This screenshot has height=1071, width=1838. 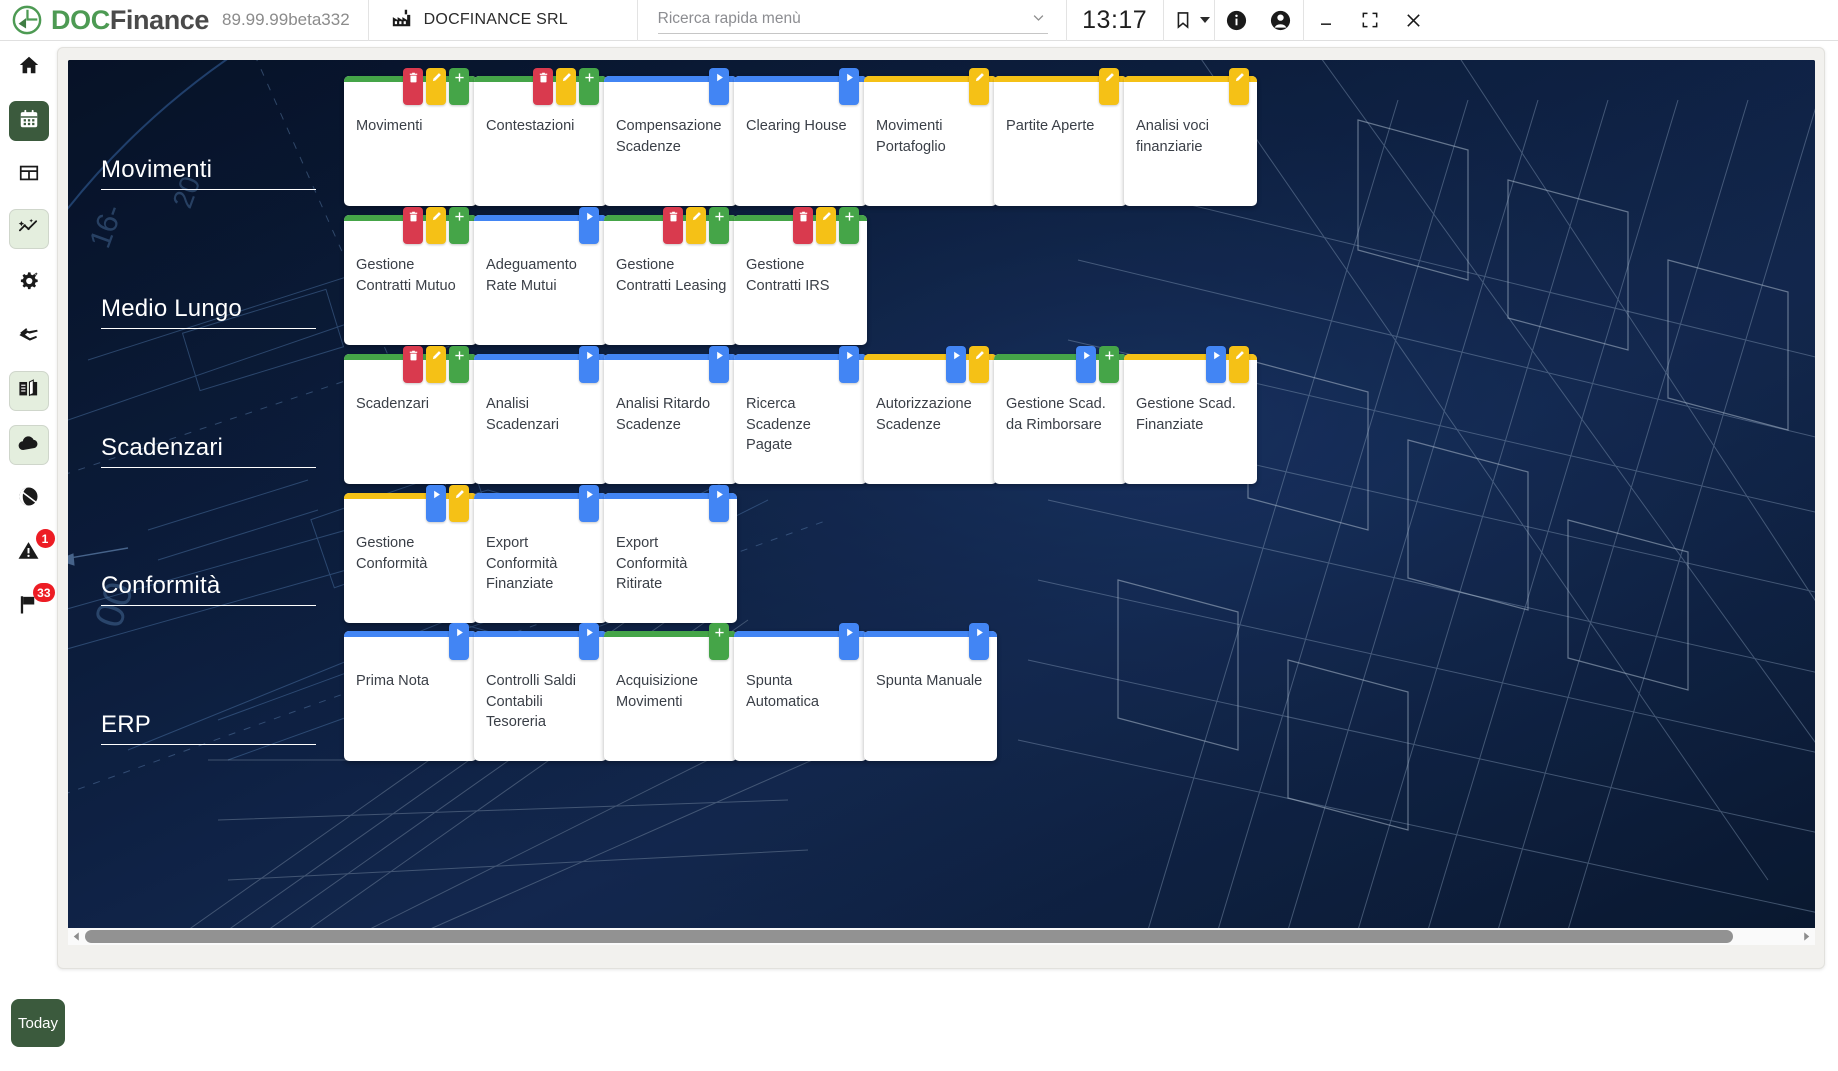 I want to click on sidebar-item-alerts: 1, so click(x=32, y=551).